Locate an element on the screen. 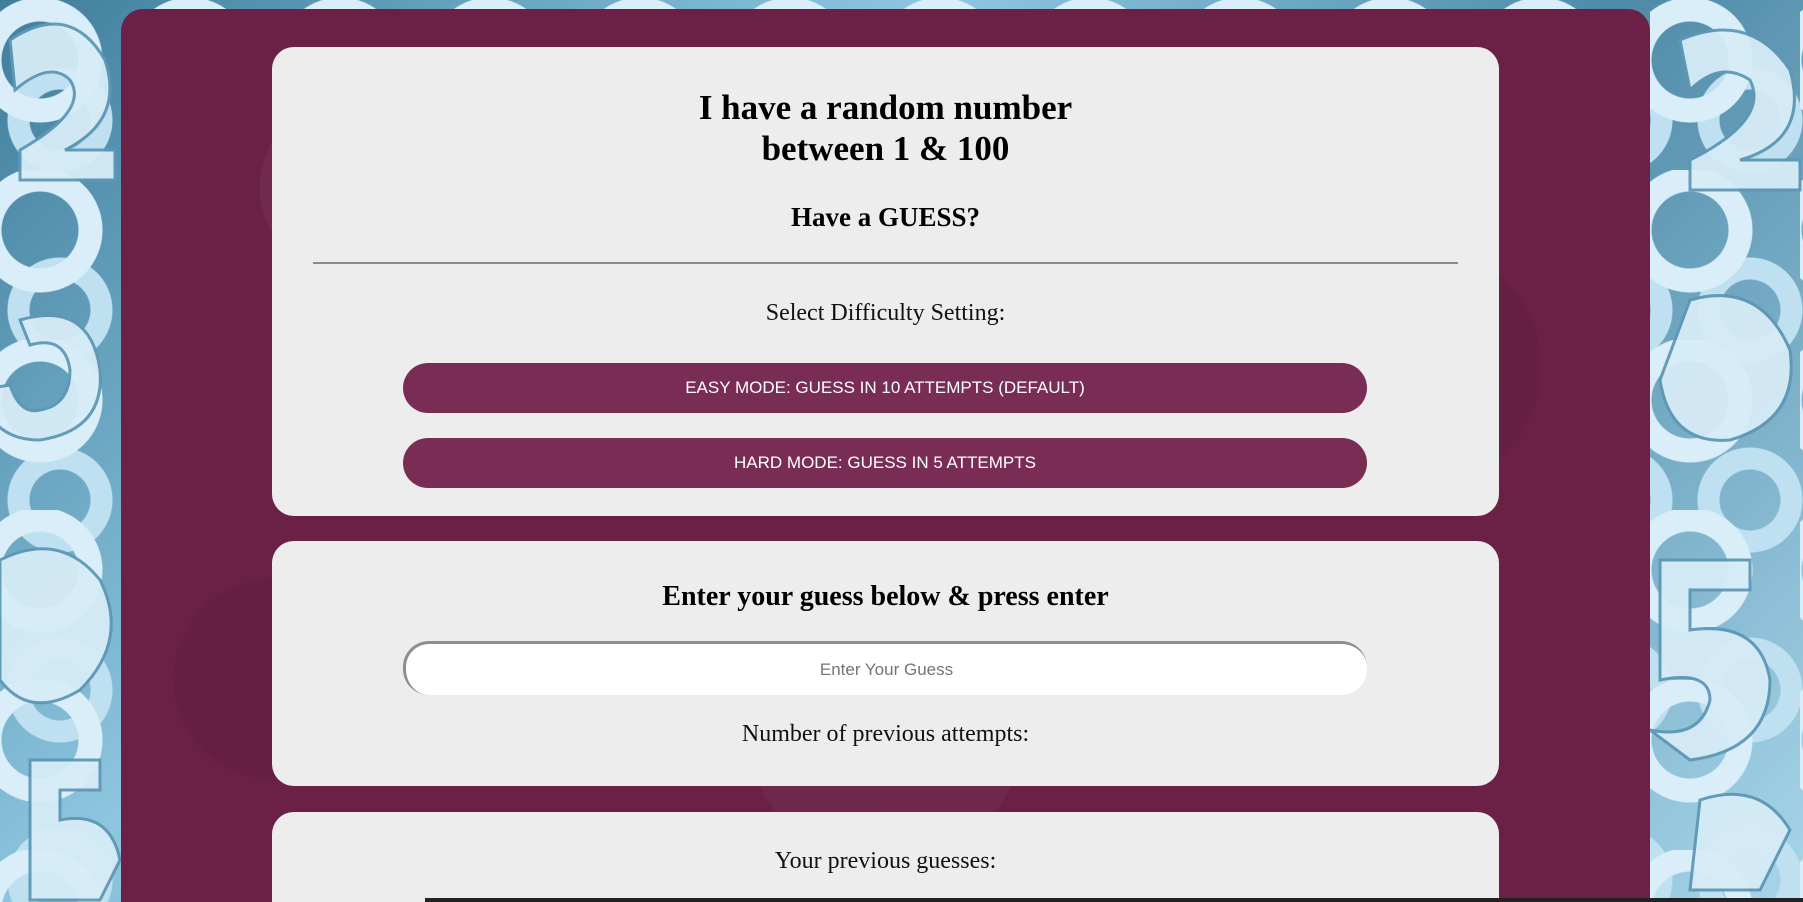 The width and height of the screenshot is (1803, 902). title-line-1: I have a random number is located at coordinates (885, 107).